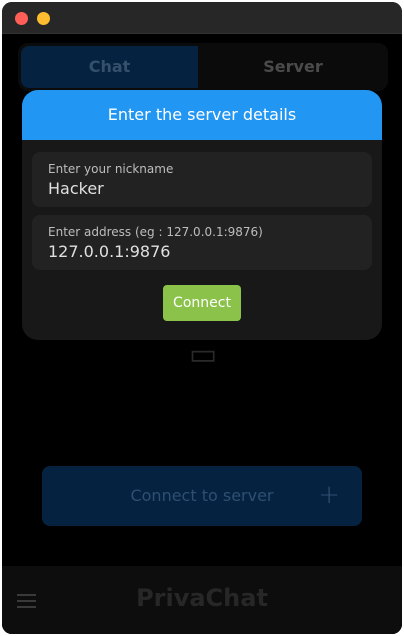 The image size is (404, 636). I want to click on bottom-bar: PrivaChat, so click(202, 600).